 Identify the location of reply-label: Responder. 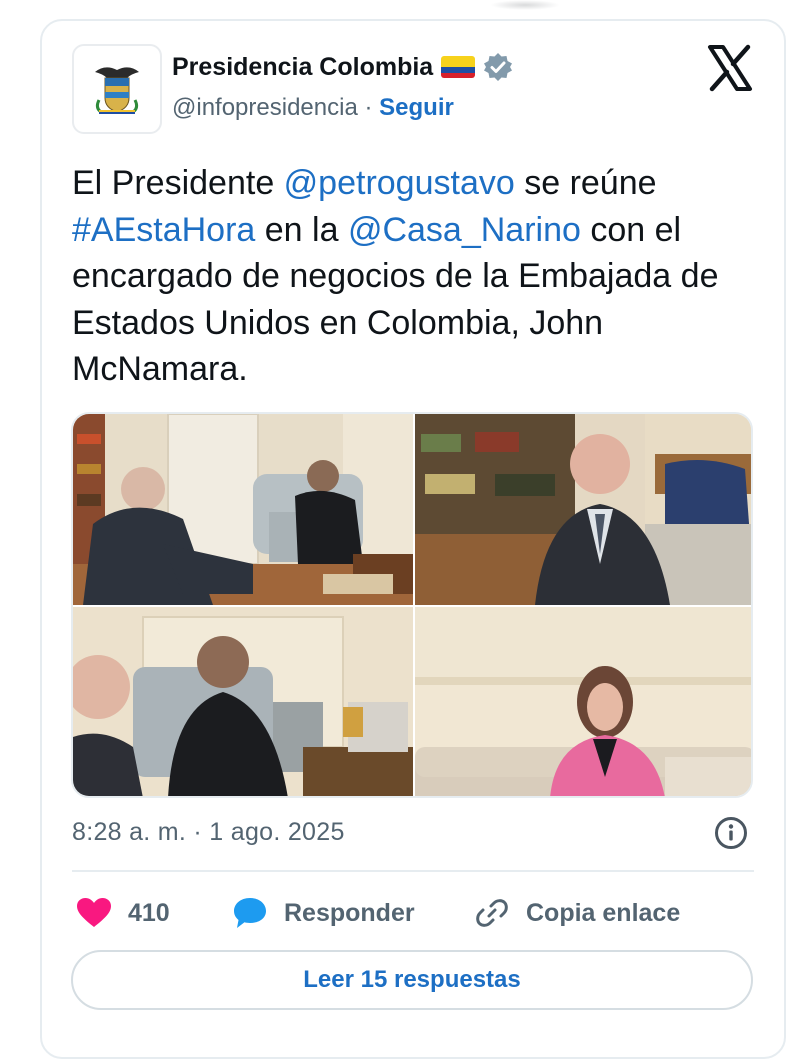
(349, 912).